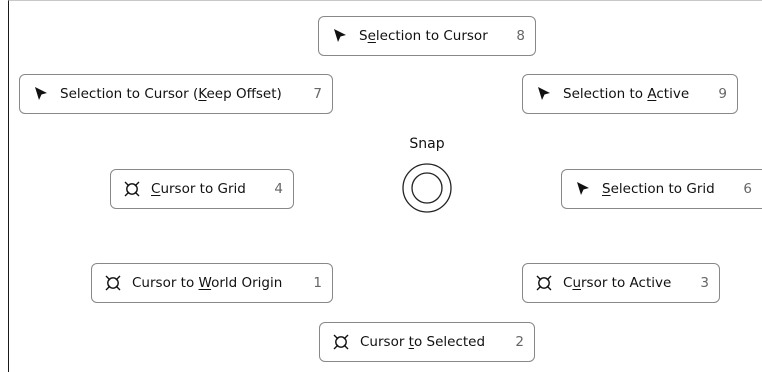 The height and width of the screenshot is (372, 762). What do you see at coordinates (371, 36) in the screenshot?
I see `label-accelerator: e` at bounding box center [371, 36].